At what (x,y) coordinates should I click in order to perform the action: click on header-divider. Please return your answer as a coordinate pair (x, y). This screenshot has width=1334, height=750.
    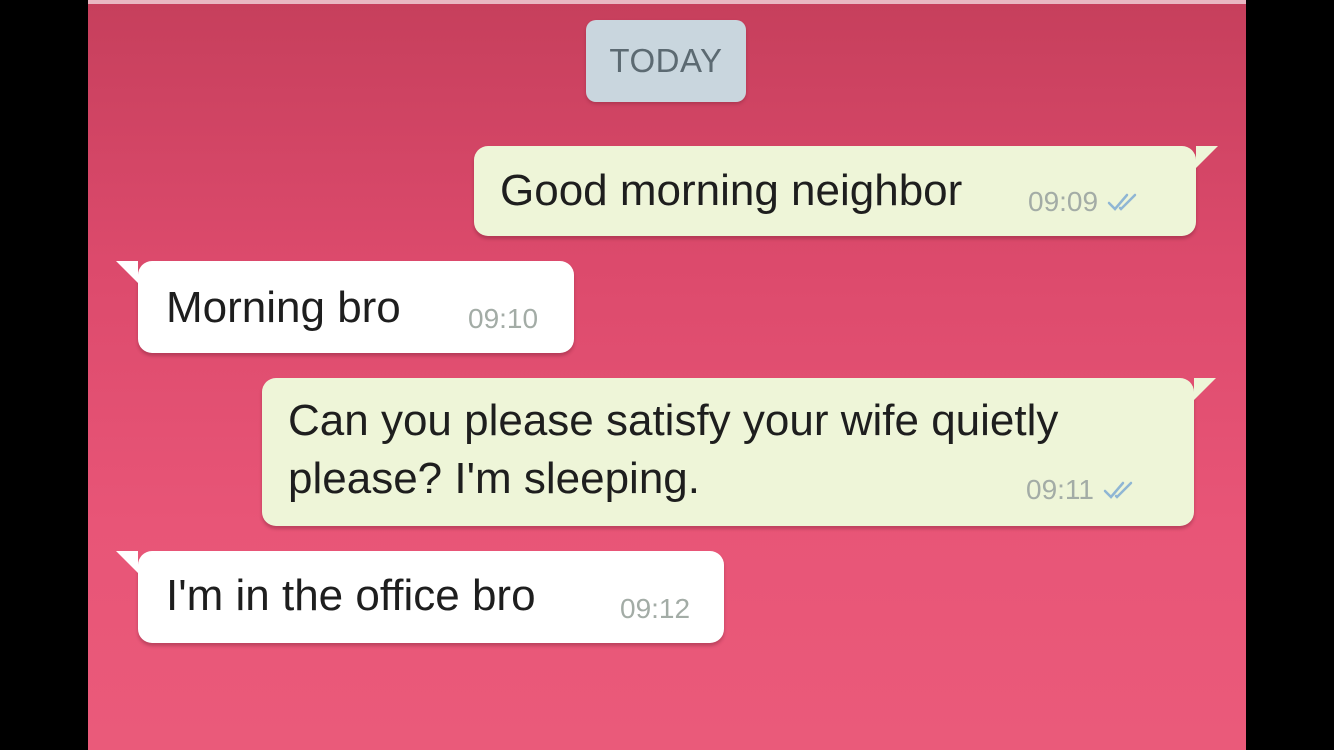
    Looking at the image, I should click on (667, 2).